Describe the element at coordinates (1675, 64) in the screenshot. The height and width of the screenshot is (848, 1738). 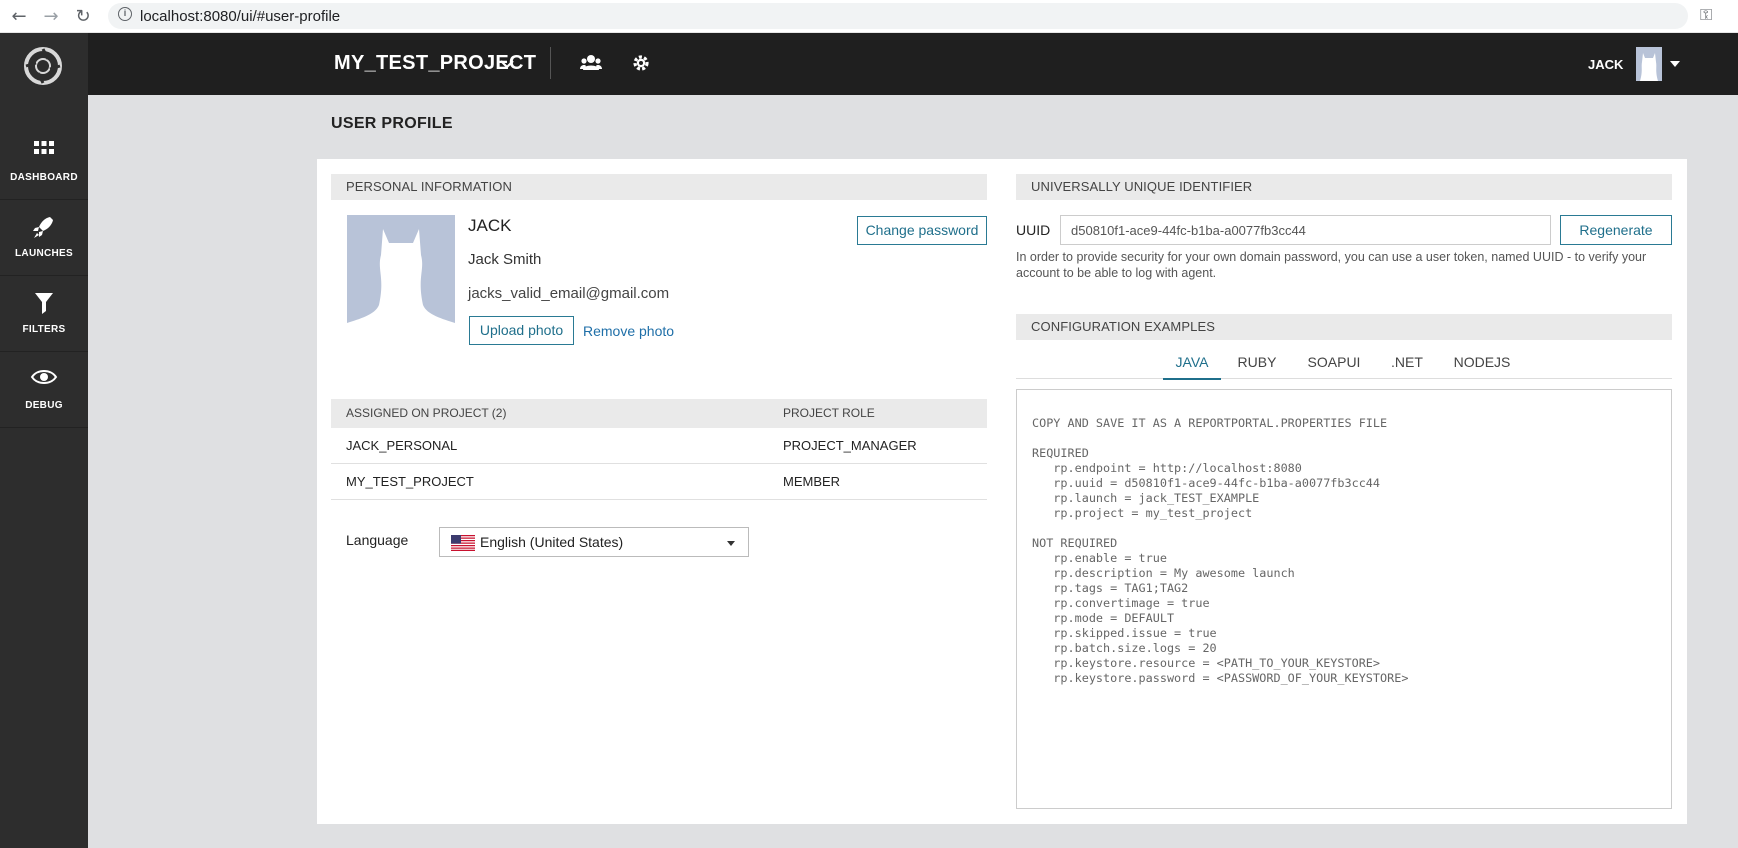
I see `user-menu-caret-icon` at that location.